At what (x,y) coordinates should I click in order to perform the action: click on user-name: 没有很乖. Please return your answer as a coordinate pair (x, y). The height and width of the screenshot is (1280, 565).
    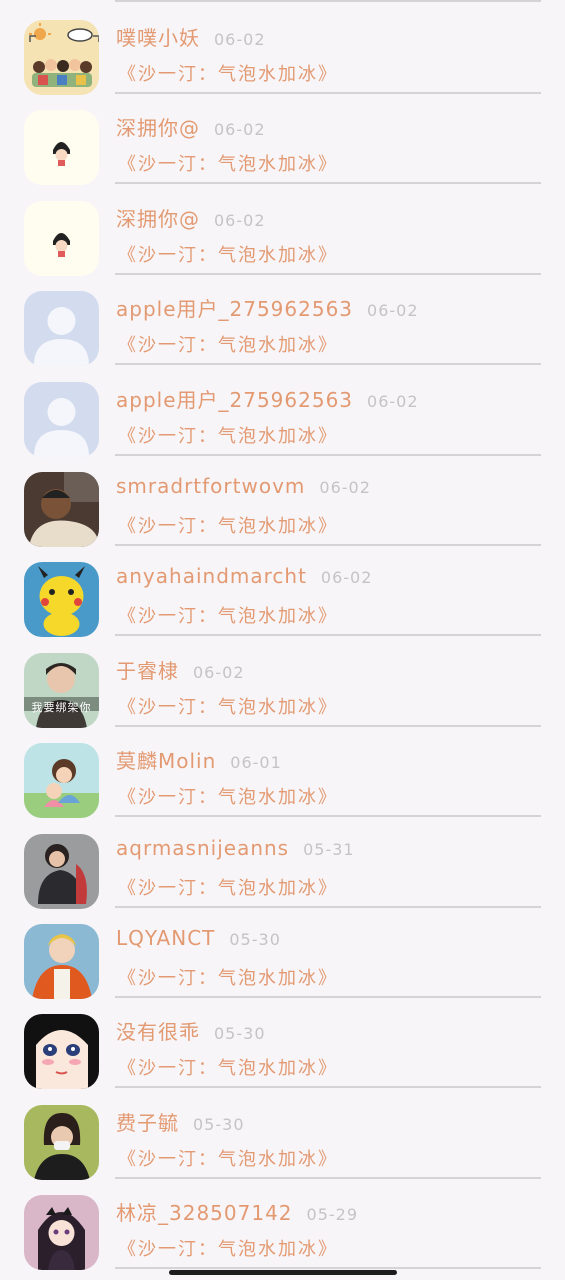
    Looking at the image, I should click on (158, 1030).